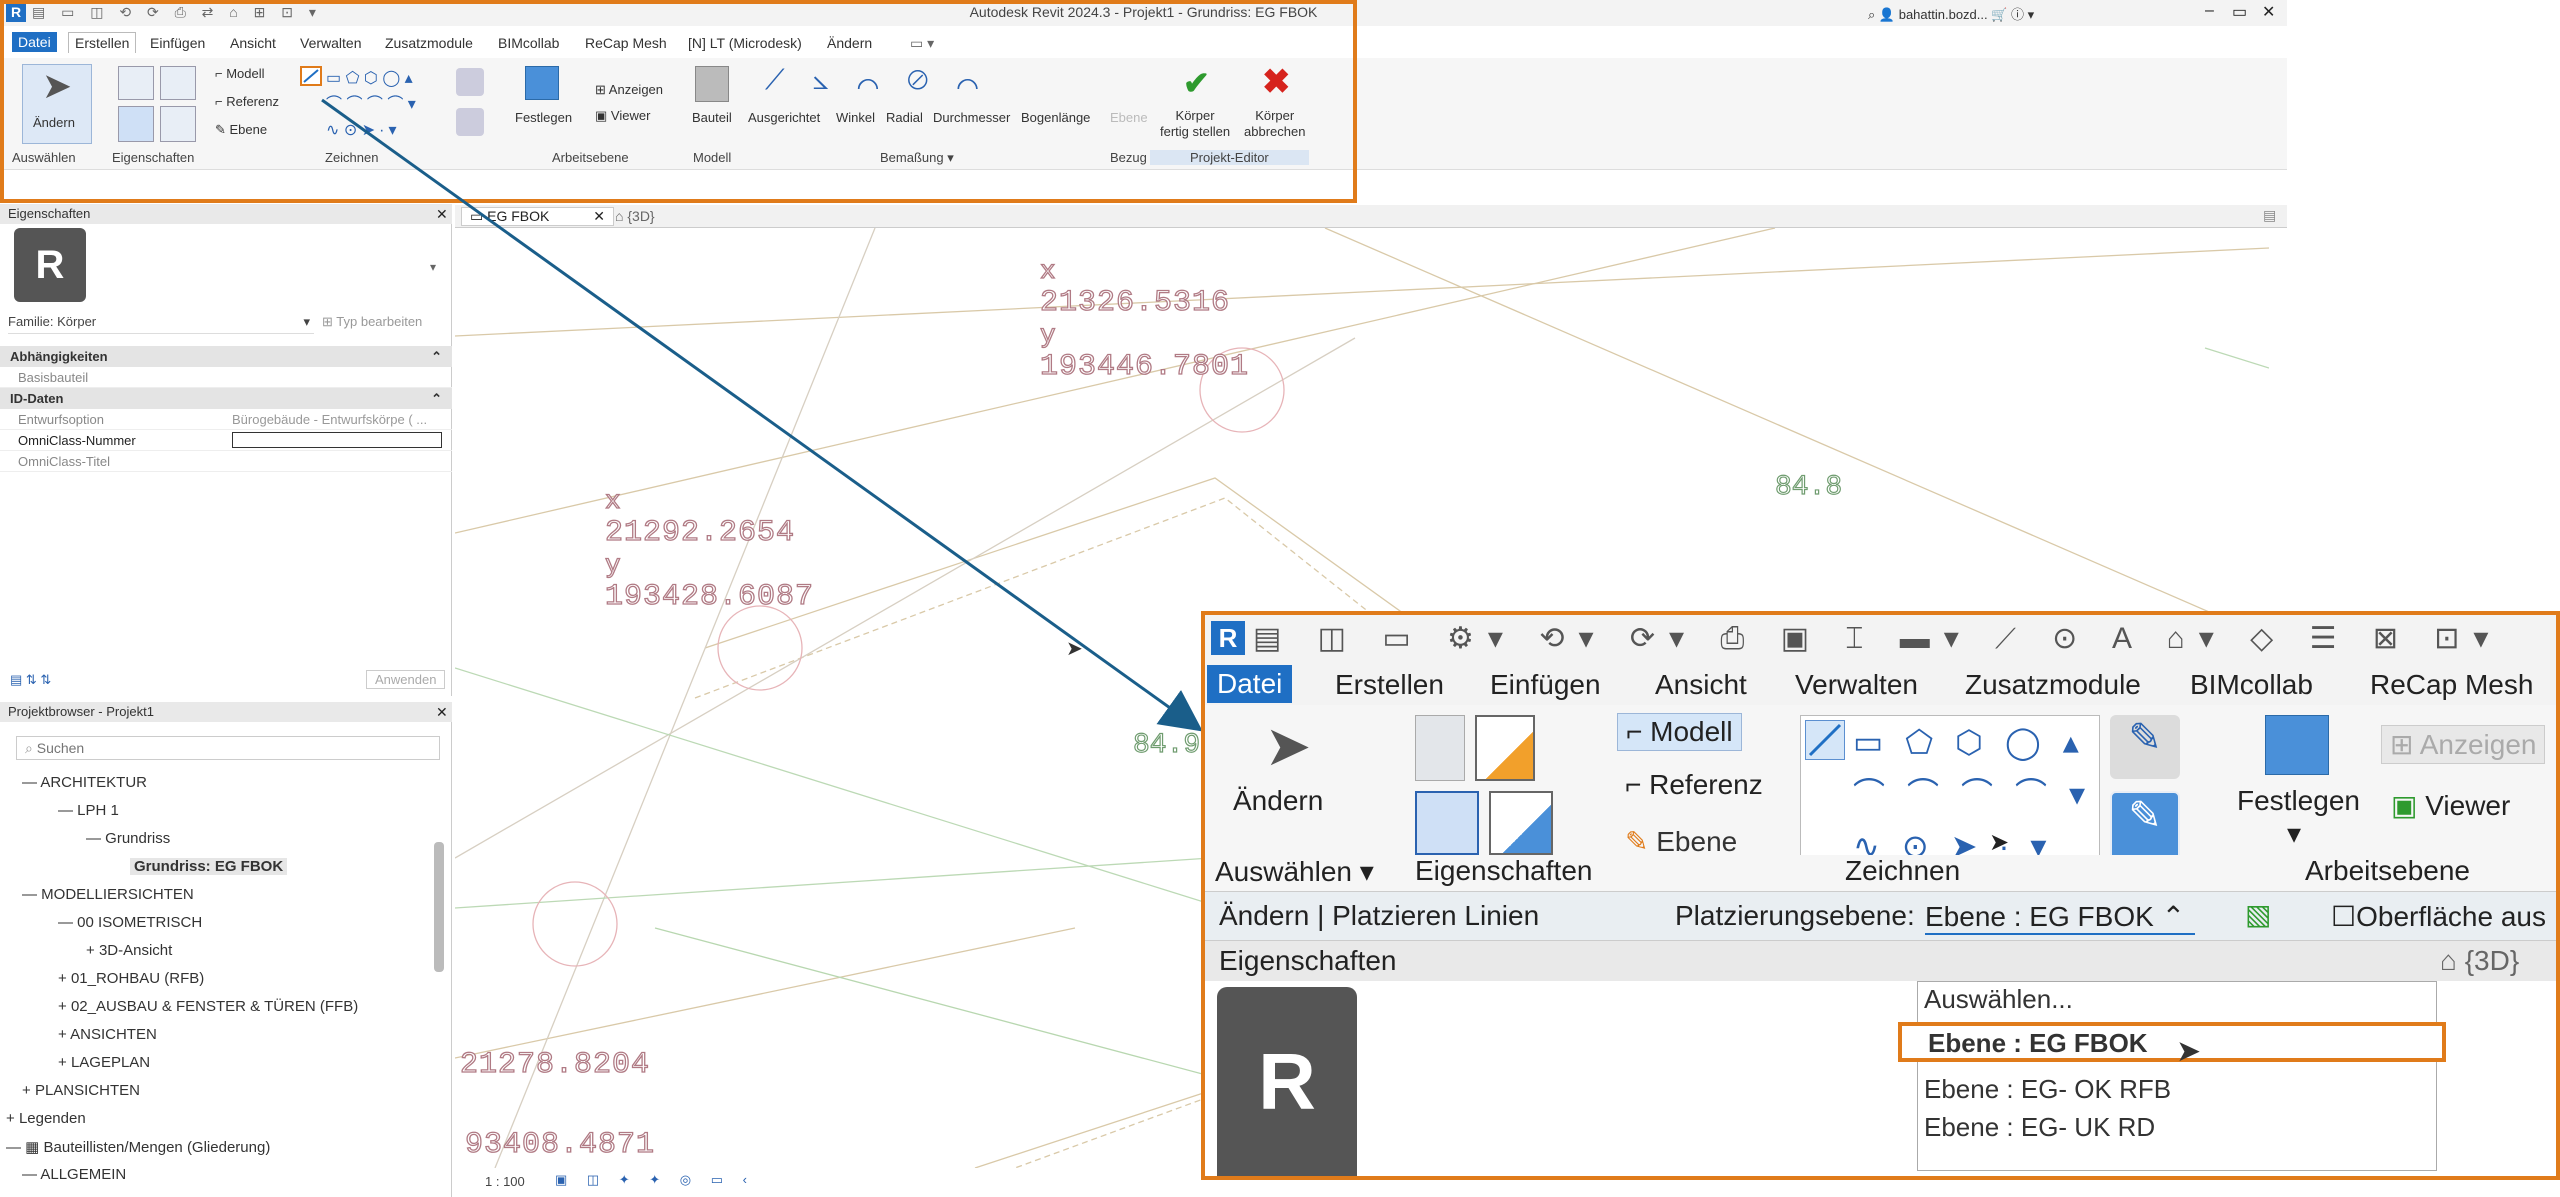  I want to click on pick-faces-icon: ✎, so click(2145, 826).